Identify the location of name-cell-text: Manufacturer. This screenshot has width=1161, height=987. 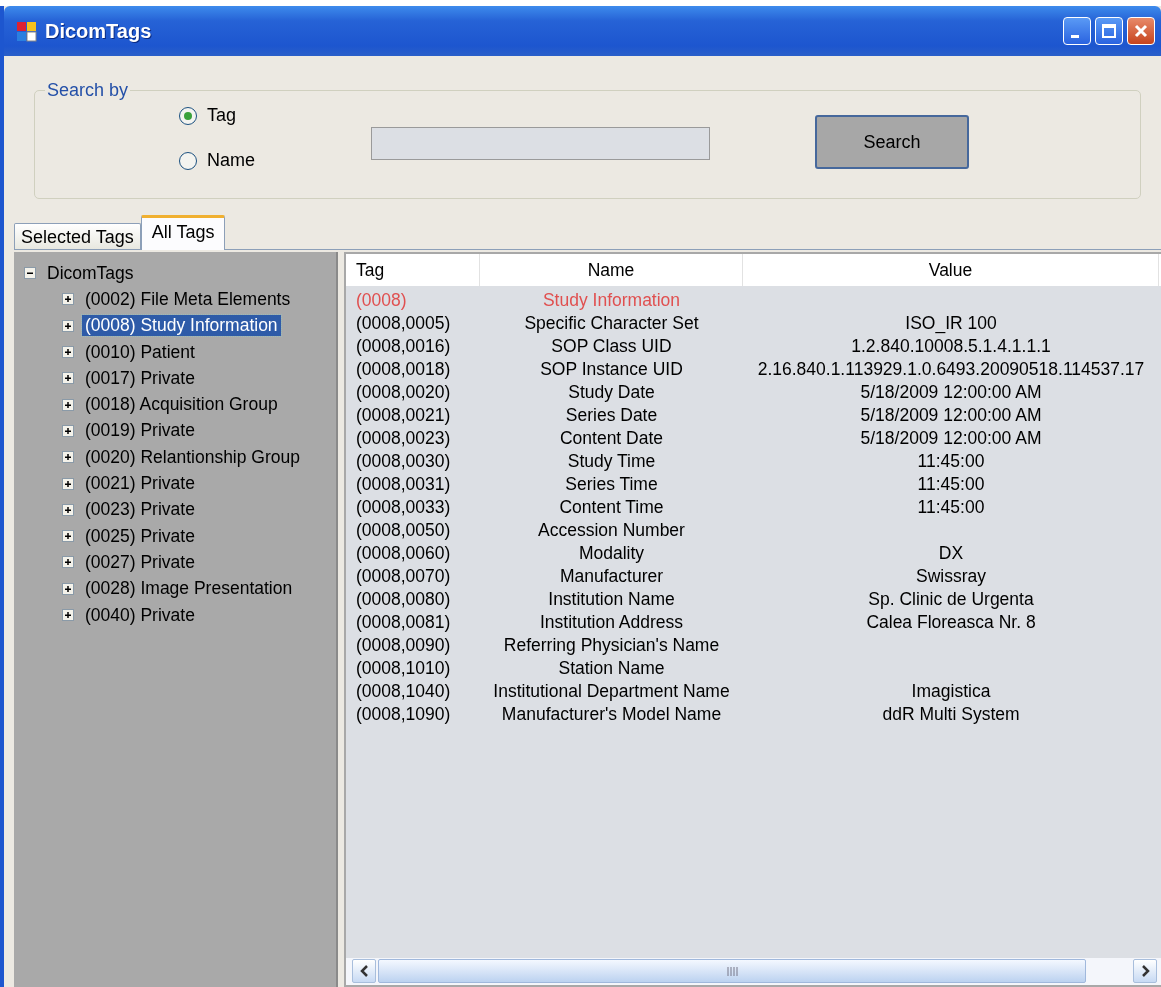
(611, 576).